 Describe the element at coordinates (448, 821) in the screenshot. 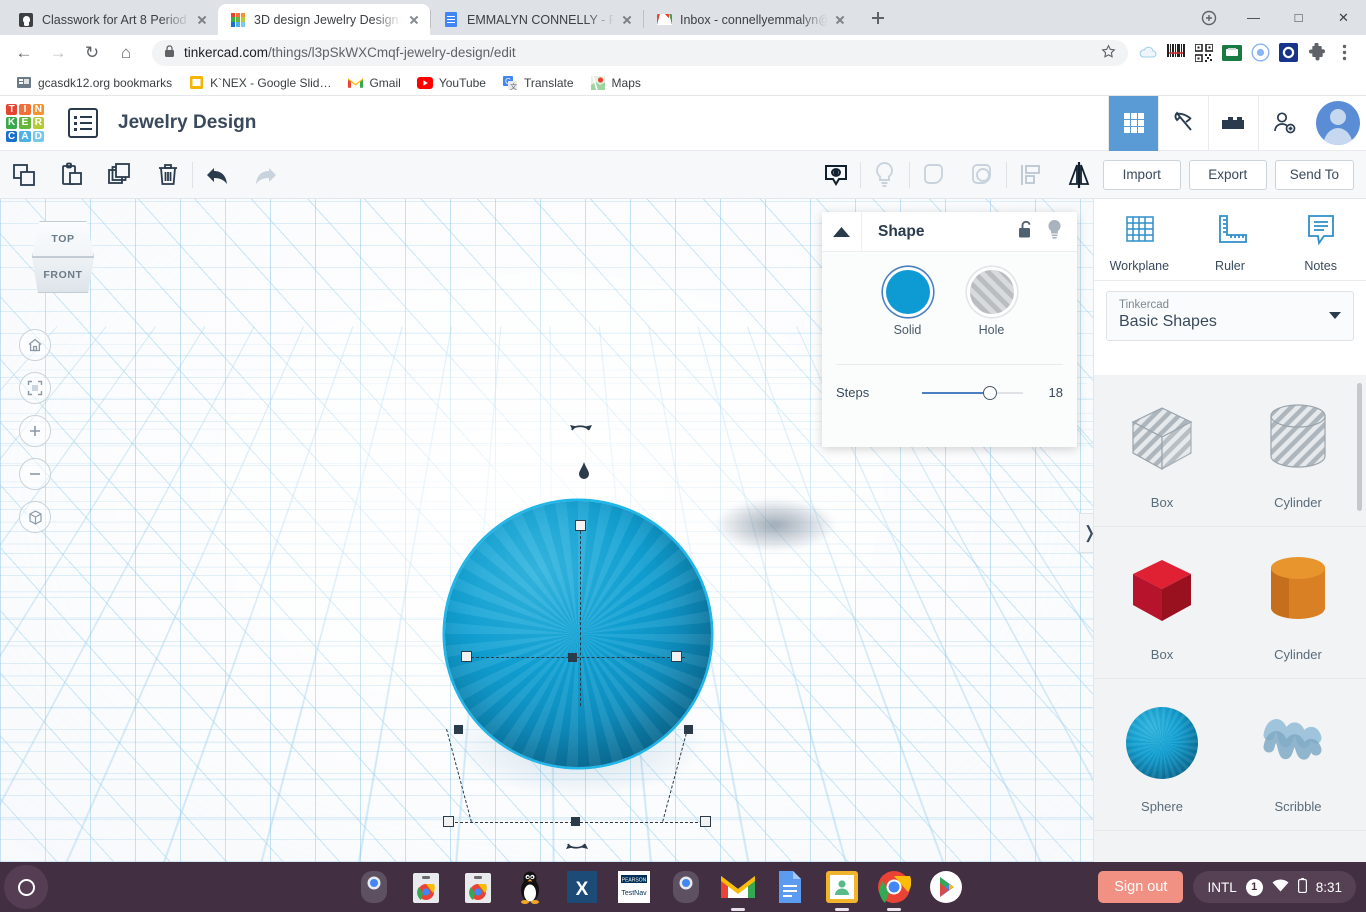

I see `base-corner-handle-left` at that location.